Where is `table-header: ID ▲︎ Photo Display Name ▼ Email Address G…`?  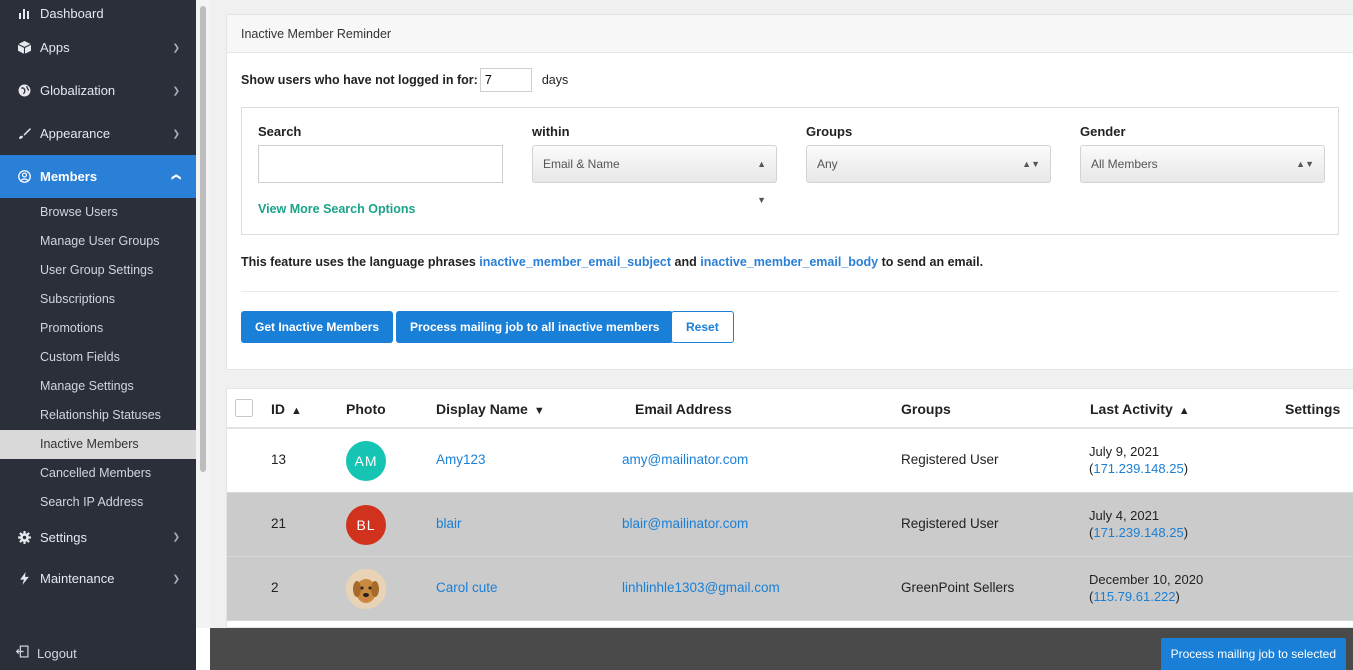 table-header: ID ▲︎ Photo Display Name ▼ Email Address G… is located at coordinates (790, 409).